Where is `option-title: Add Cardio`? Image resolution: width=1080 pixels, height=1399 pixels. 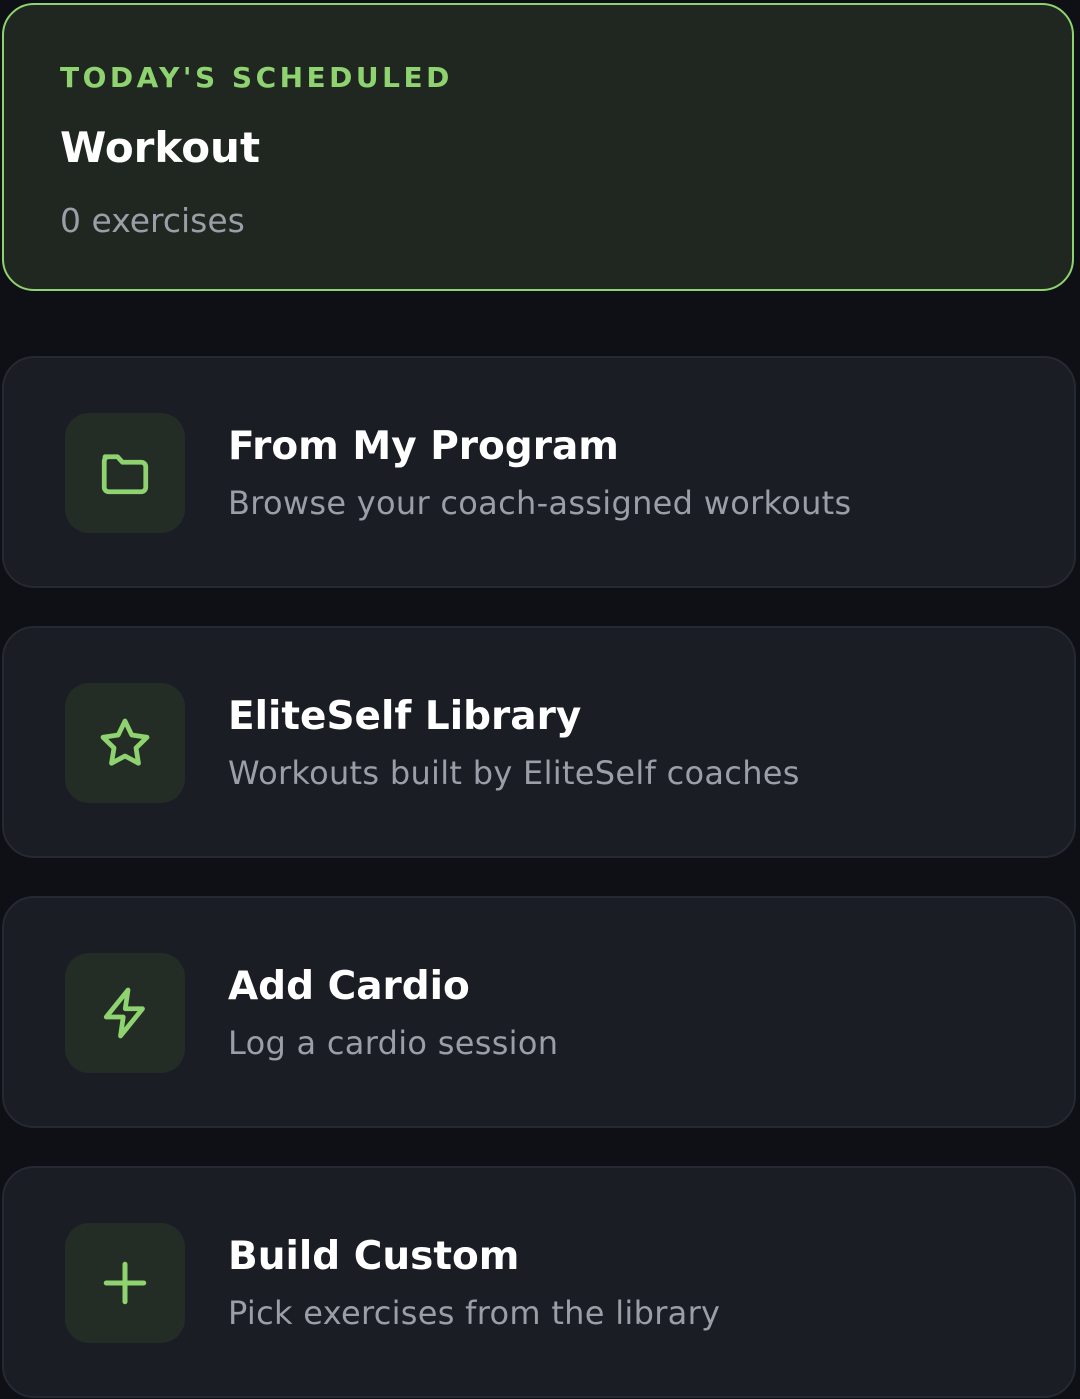
option-title: Add Cardio is located at coordinates (349, 986).